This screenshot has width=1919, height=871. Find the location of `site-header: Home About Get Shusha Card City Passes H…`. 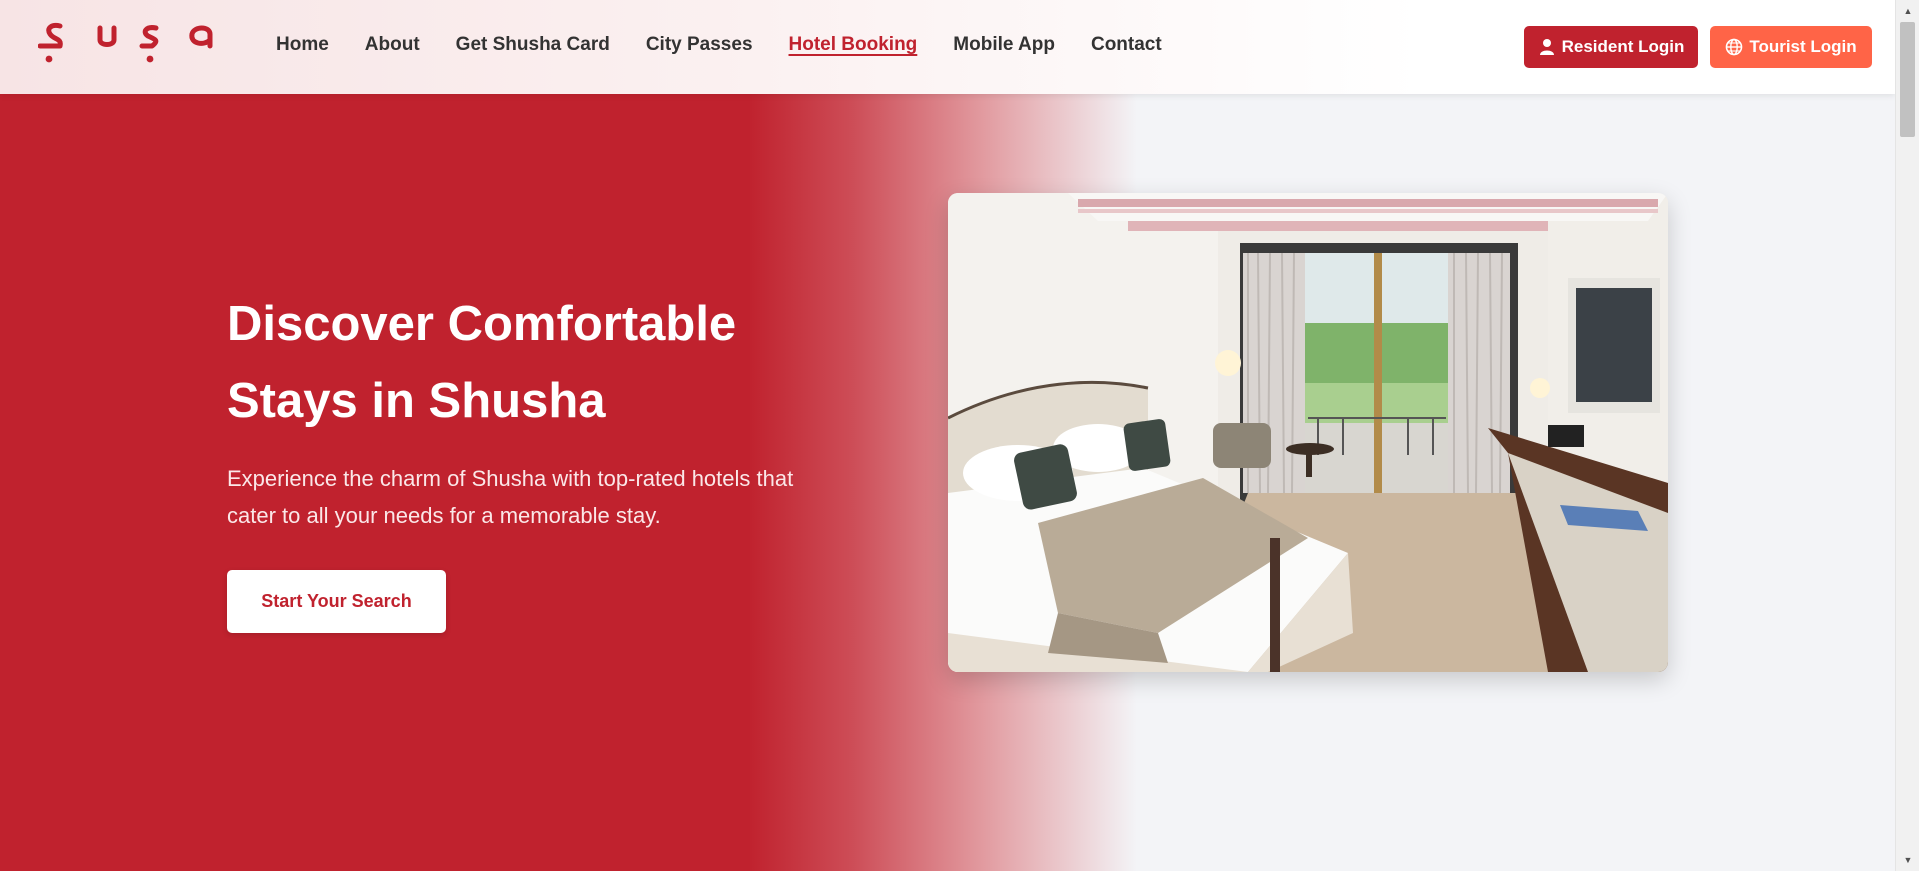

site-header: Home About Get Shusha Card City Passes H… is located at coordinates (947, 47).